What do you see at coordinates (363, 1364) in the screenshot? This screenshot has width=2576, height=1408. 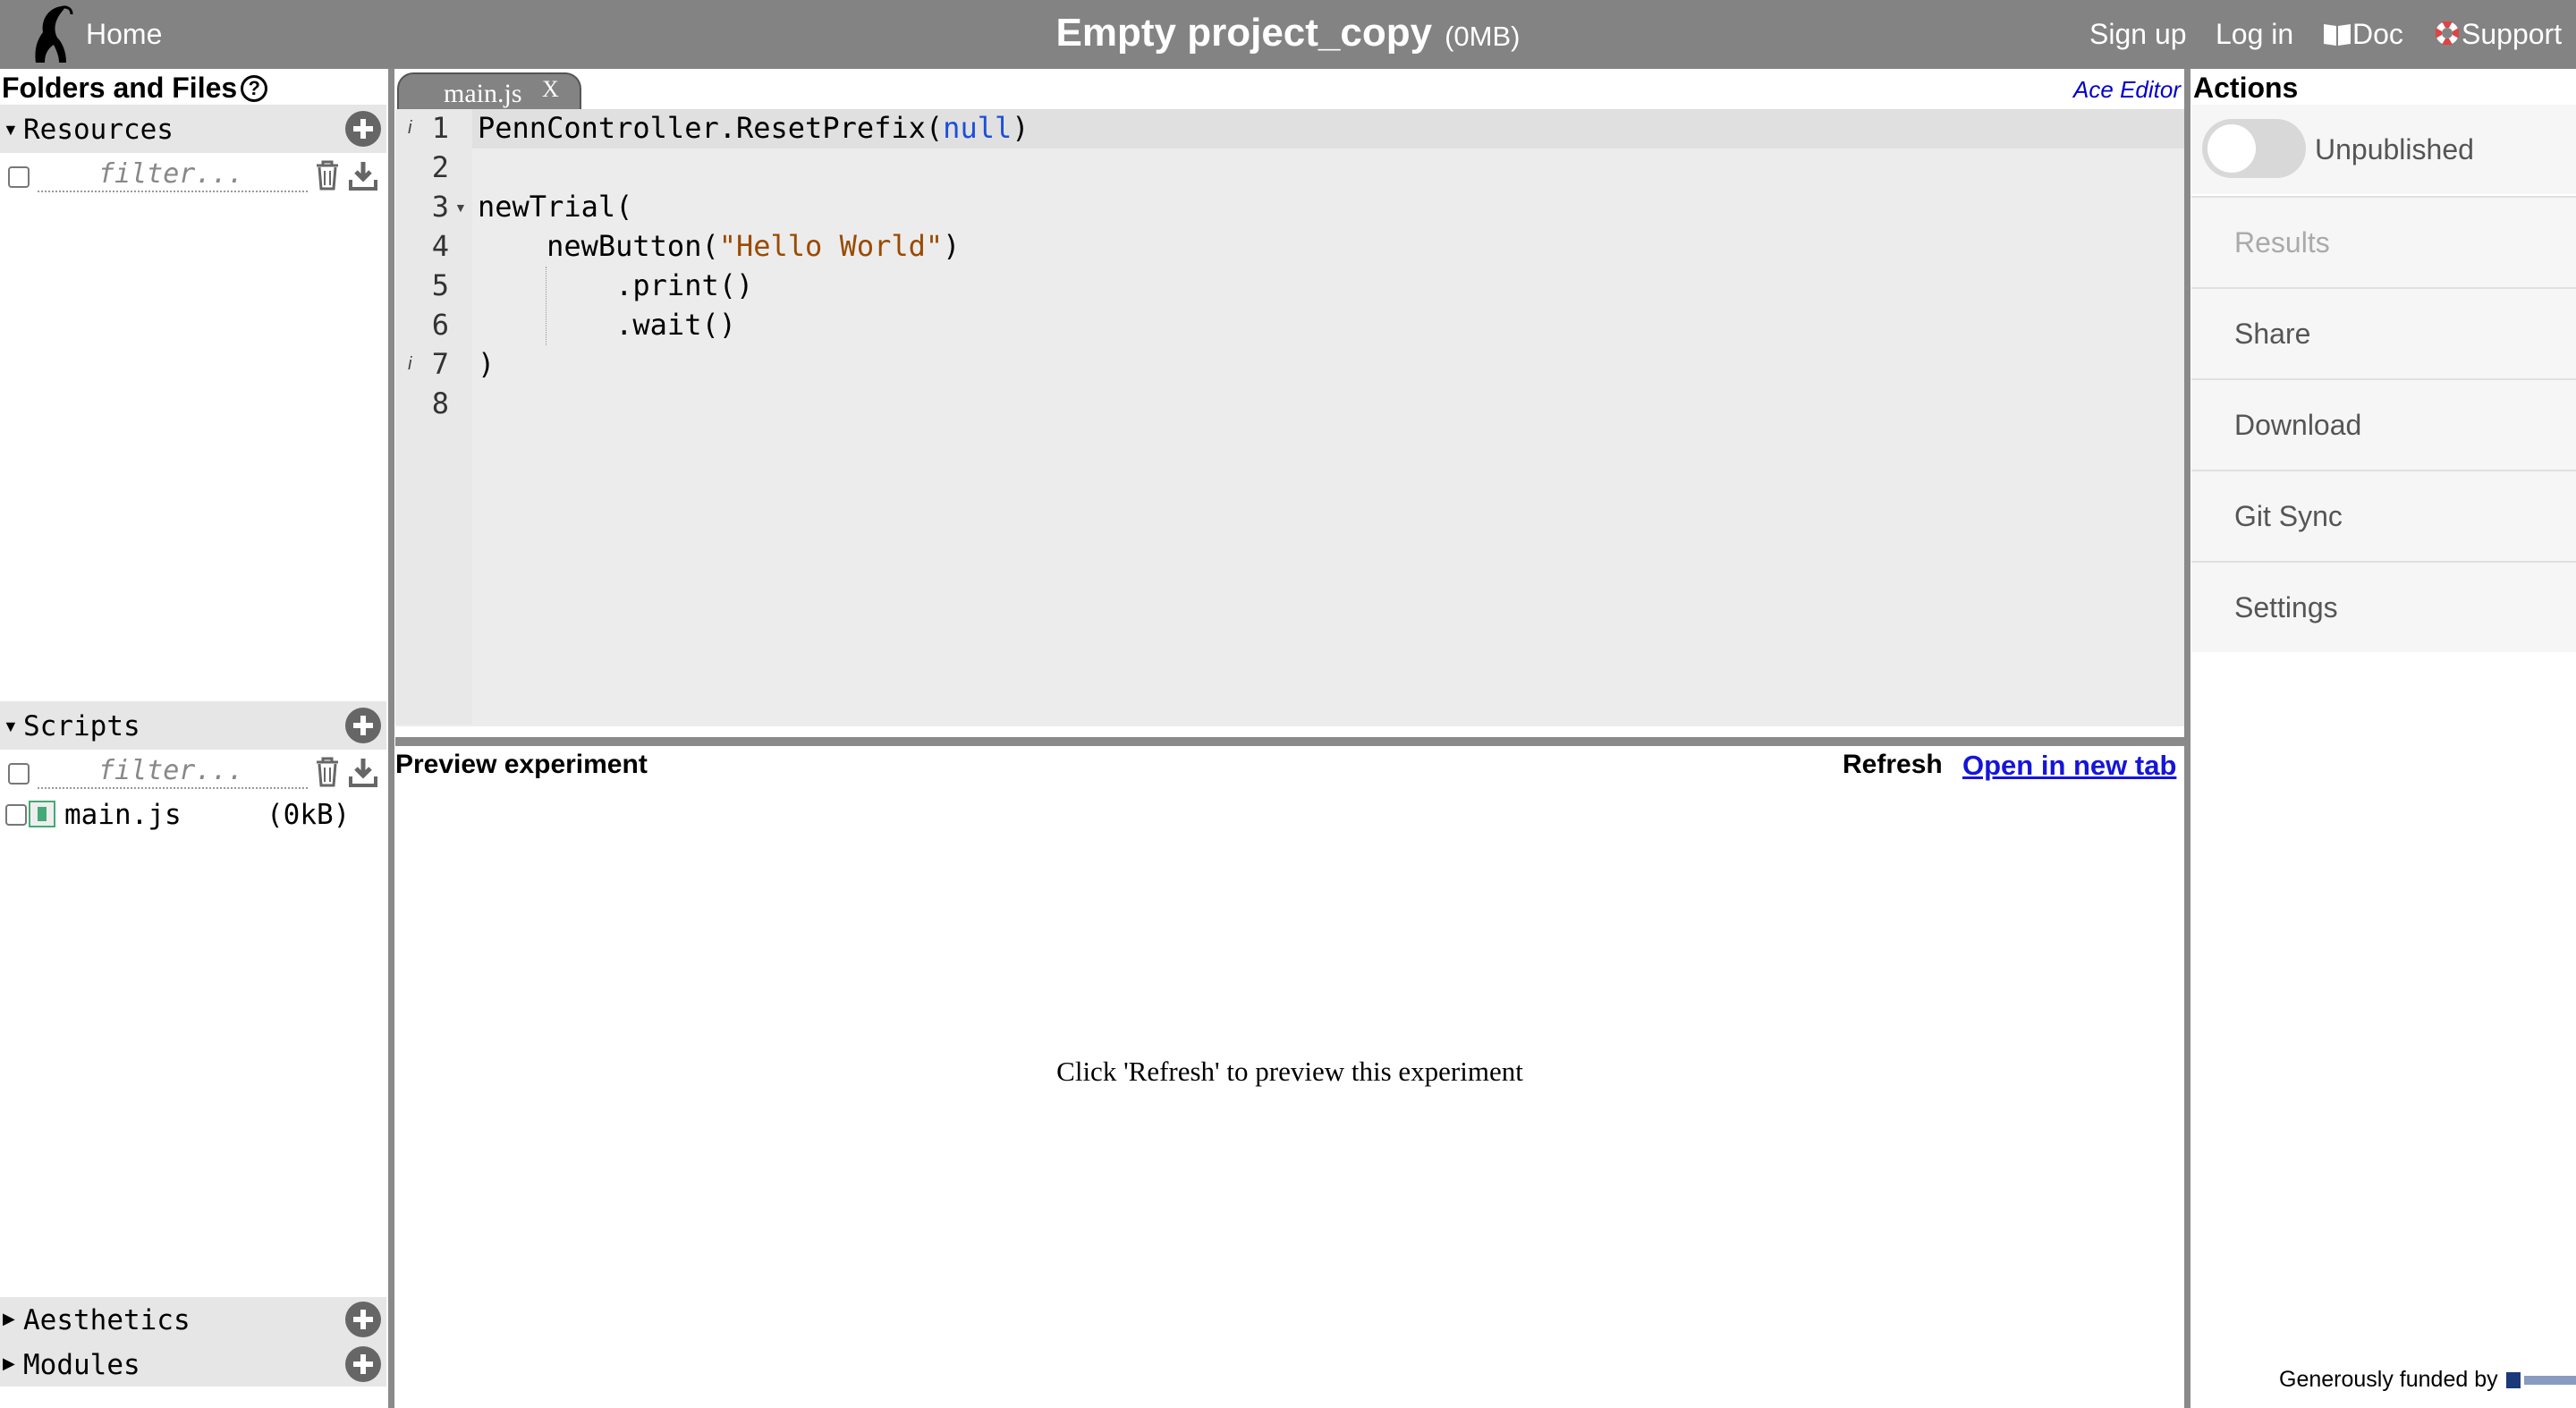 I see `add-module-icon` at bounding box center [363, 1364].